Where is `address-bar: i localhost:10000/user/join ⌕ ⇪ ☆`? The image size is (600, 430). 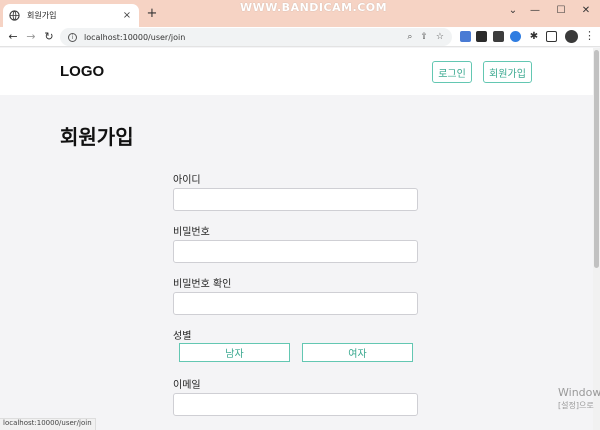 address-bar: i localhost:10000/user/join ⌕ ⇪ ☆ is located at coordinates (256, 37).